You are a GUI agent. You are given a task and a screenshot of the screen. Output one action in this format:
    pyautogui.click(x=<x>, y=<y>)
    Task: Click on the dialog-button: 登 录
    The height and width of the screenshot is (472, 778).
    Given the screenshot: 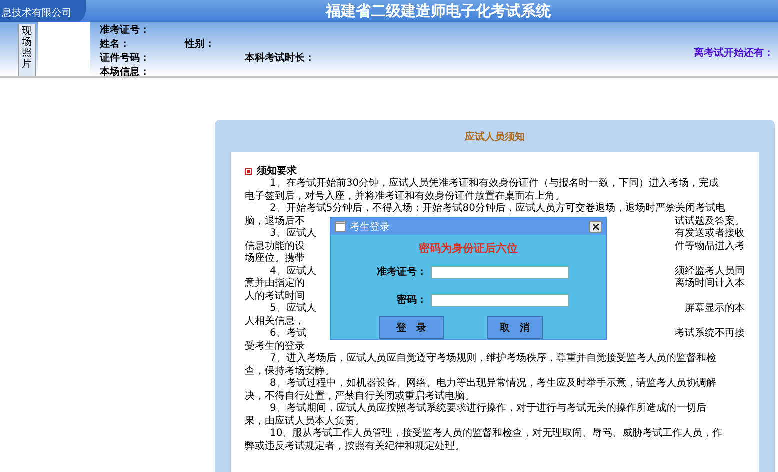 What is the action you would take?
    pyautogui.click(x=411, y=327)
    